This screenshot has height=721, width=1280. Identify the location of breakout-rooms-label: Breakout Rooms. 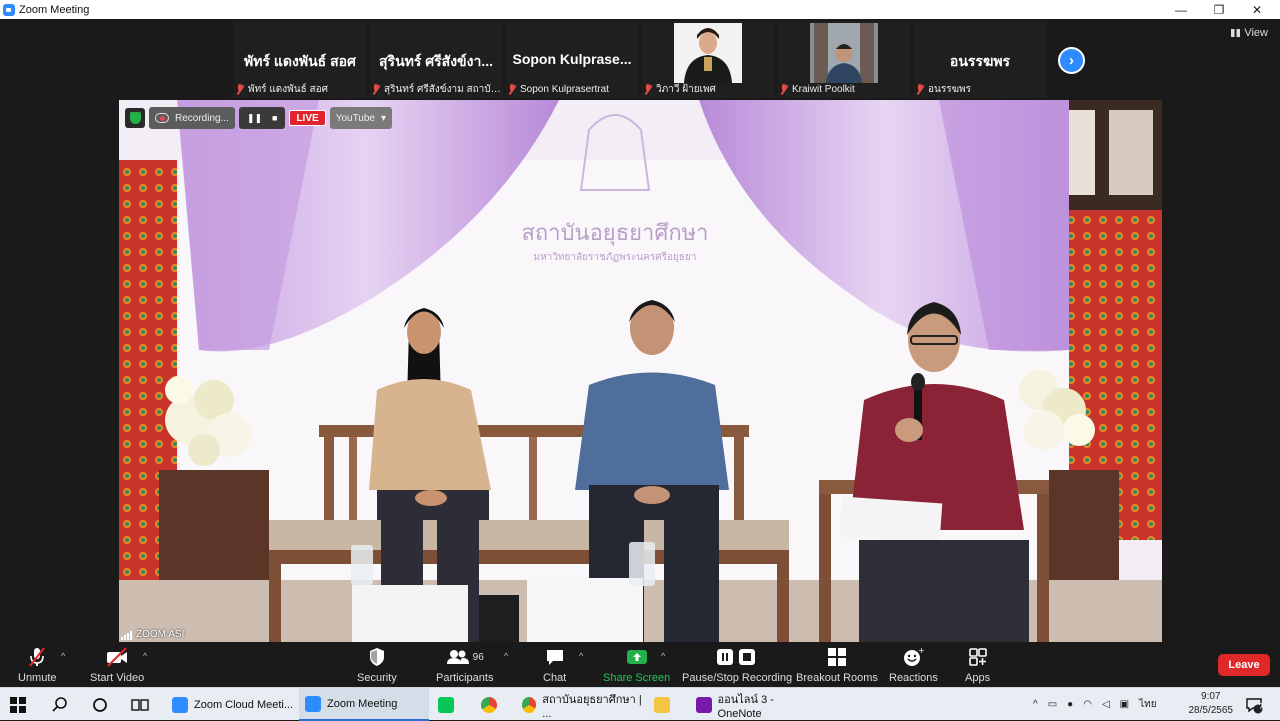
(837, 678).